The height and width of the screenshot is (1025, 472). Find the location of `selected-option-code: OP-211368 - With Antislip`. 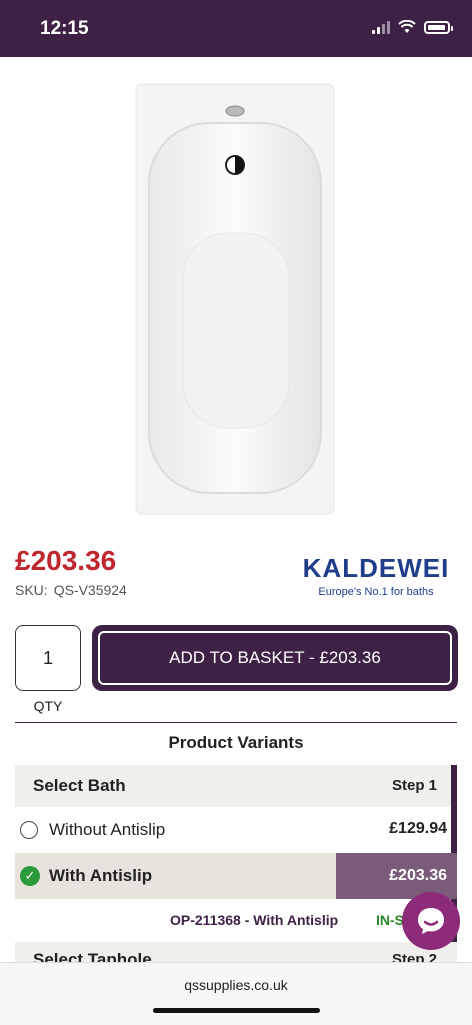

selected-option-code: OP-211368 - With Antislip is located at coordinates (254, 920).